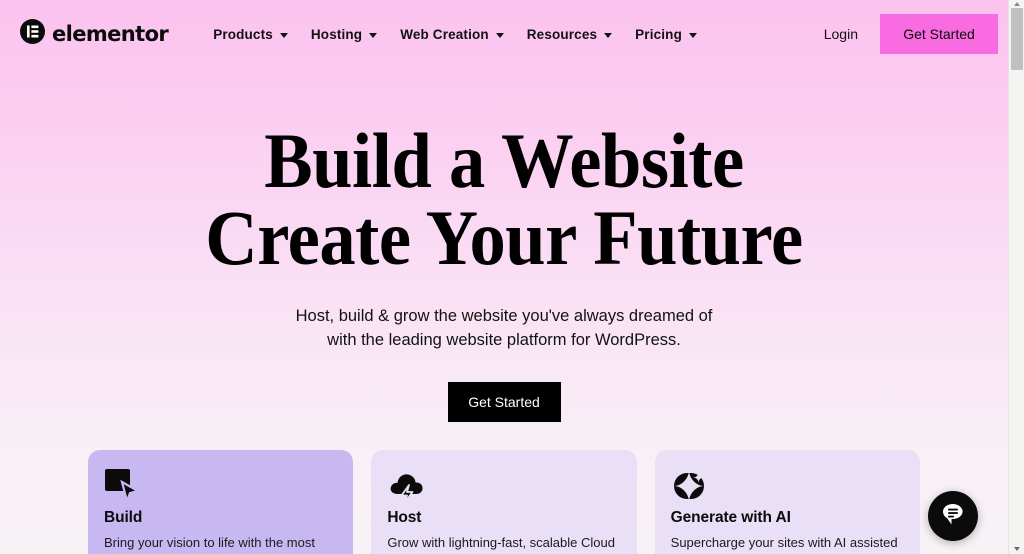  I want to click on card-title: Host, so click(404, 517).